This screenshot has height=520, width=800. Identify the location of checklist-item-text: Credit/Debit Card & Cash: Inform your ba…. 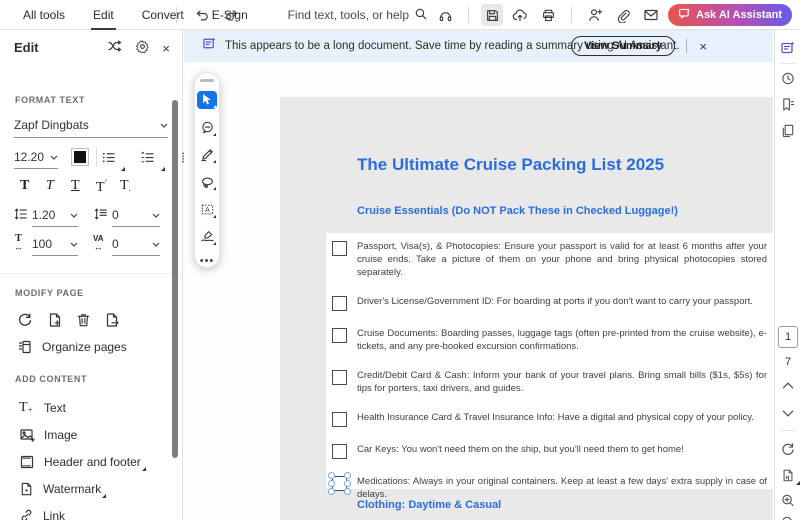
(562, 382).